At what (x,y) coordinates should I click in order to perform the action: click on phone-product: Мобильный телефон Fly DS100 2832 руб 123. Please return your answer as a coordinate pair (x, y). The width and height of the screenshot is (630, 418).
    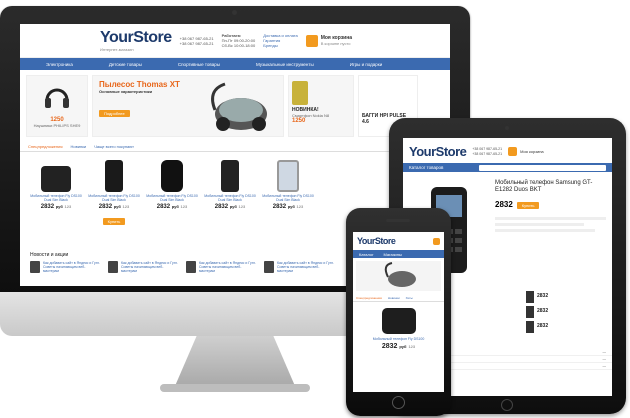
    Looking at the image, I should click on (398, 326).